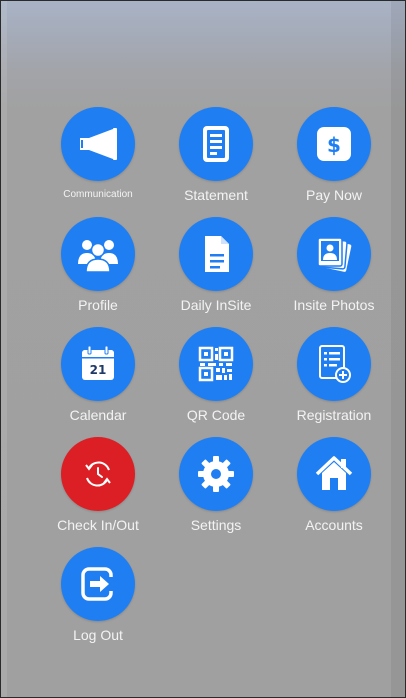 This screenshot has width=406, height=698. Describe the element at coordinates (334, 525) in the screenshot. I see `accounts-label: Accounts` at that location.